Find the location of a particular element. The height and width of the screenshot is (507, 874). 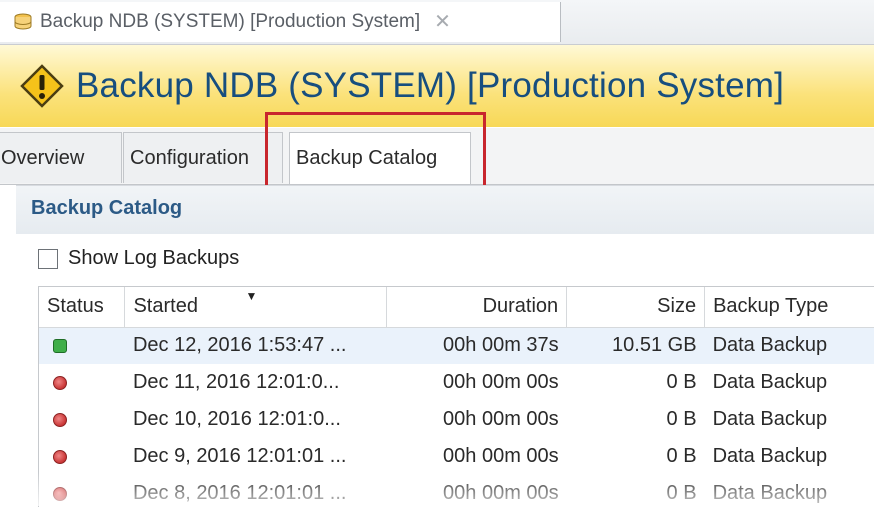

tab-backup-catalog: Backup Catalog is located at coordinates (380, 158).